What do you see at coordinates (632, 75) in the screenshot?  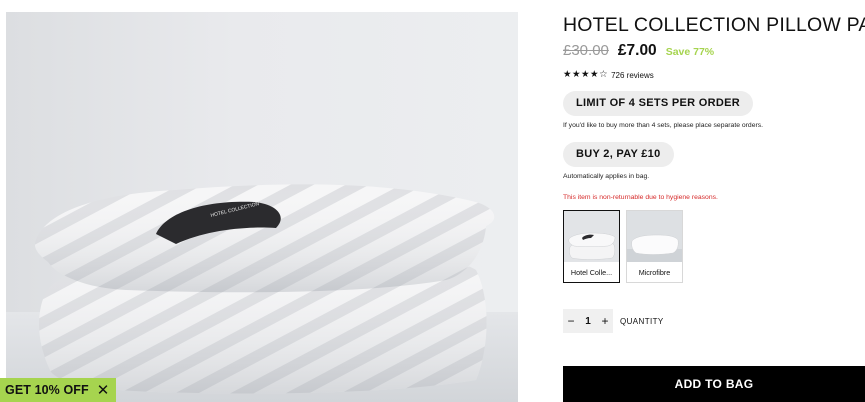 I see `review-count: 726 reviews` at bounding box center [632, 75].